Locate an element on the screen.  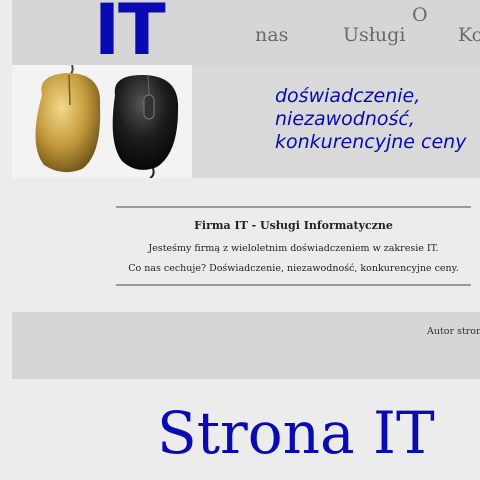
computer-mice-image is located at coordinates (102, 121).